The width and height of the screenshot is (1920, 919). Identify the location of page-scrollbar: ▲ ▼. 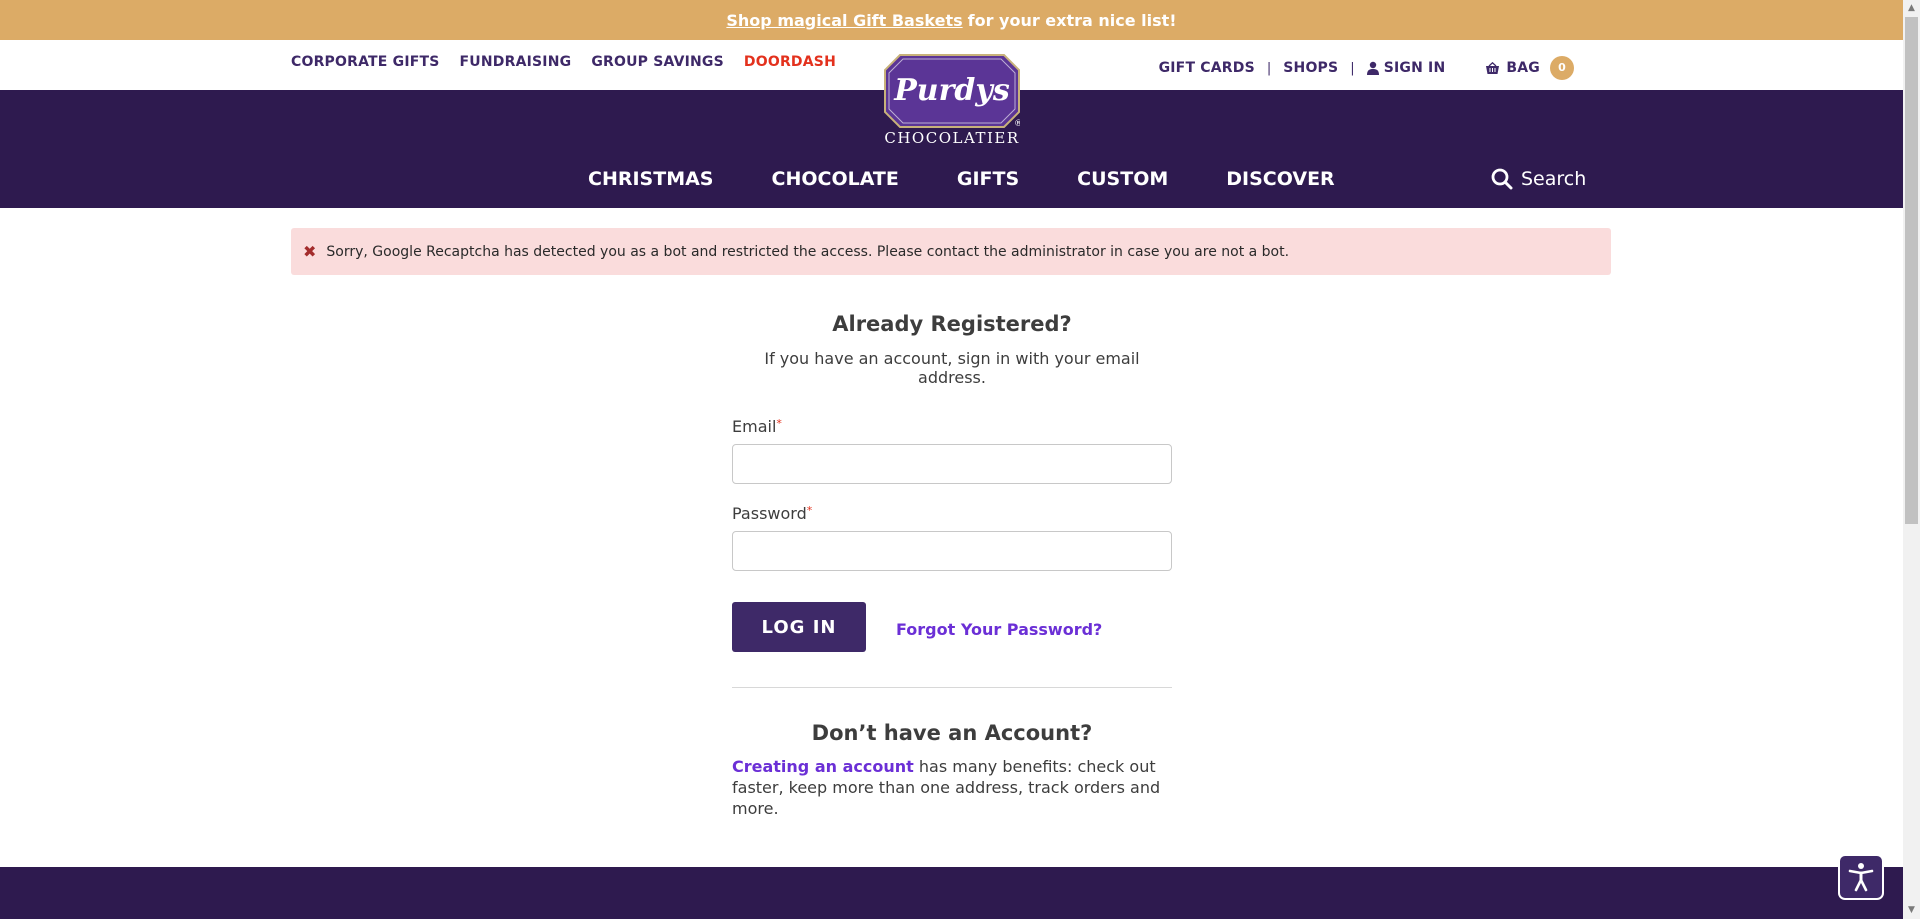
(1911, 459).